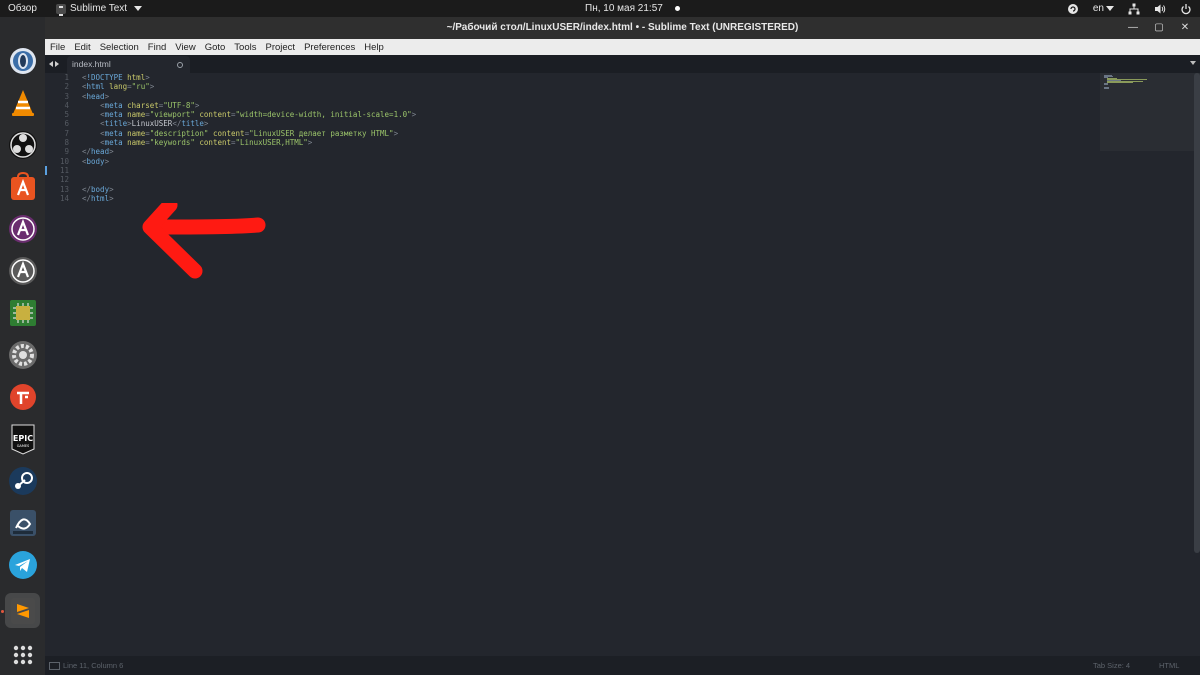 This screenshot has height=675, width=1200. I want to click on line-number: 3, so click(66, 96).